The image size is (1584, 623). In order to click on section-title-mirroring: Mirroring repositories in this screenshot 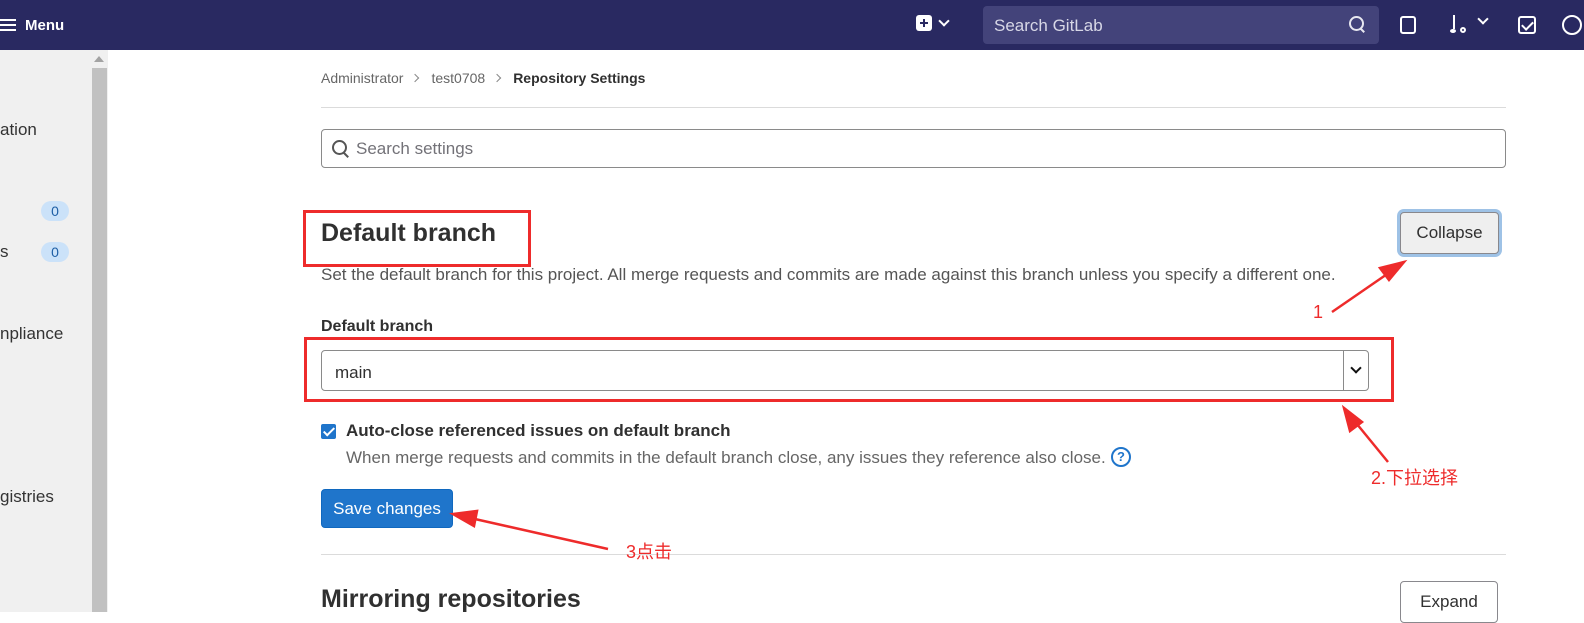, I will do `click(451, 599)`.